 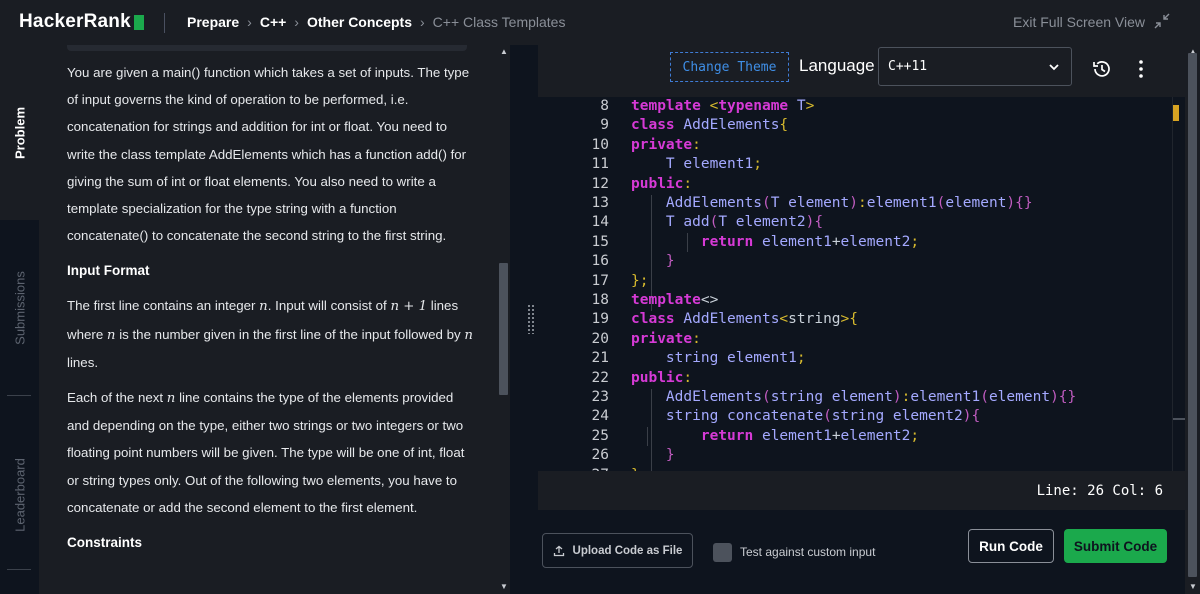 I want to click on breadcrumb-other-concepts: Other Concepts, so click(x=359, y=22).